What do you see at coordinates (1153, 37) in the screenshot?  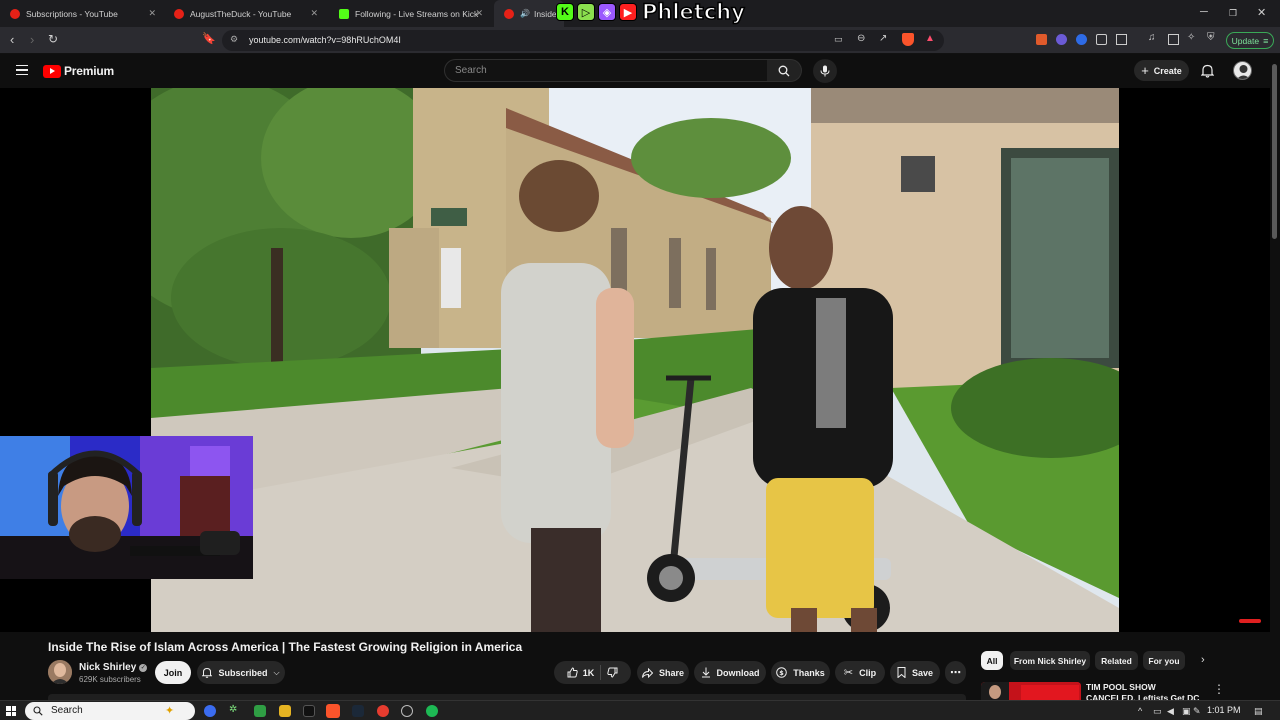 I see `media-icon: ♫` at bounding box center [1153, 37].